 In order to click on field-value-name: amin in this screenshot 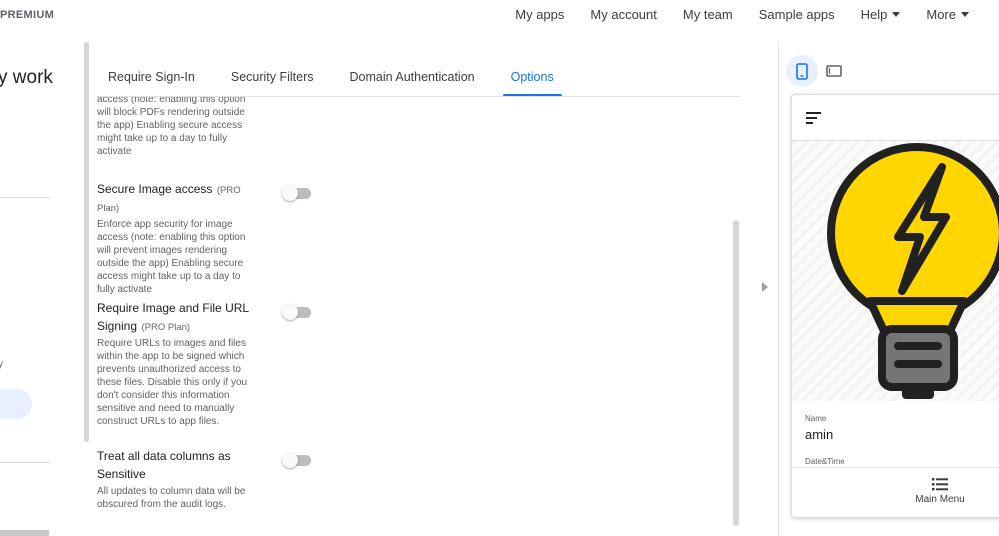, I will do `click(819, 434)`.